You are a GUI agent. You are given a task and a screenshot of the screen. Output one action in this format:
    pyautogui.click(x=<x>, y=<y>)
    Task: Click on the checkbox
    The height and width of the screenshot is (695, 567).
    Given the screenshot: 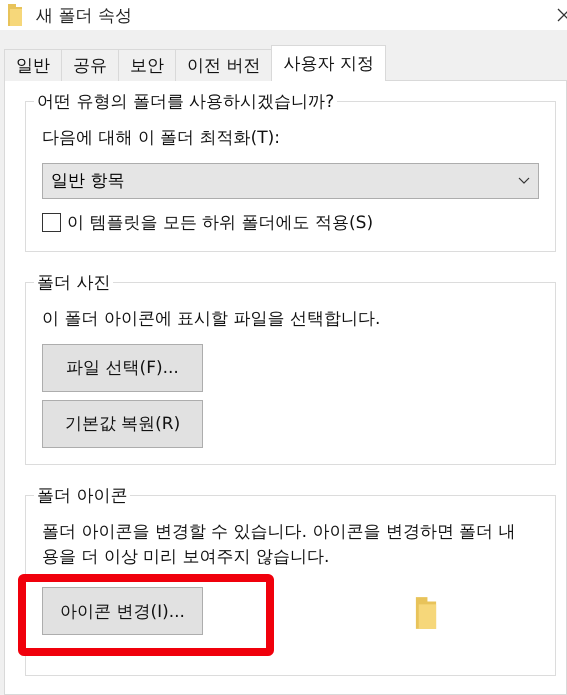 What is the action you would take?
    pyautogui.click(x=51, y=222)
    